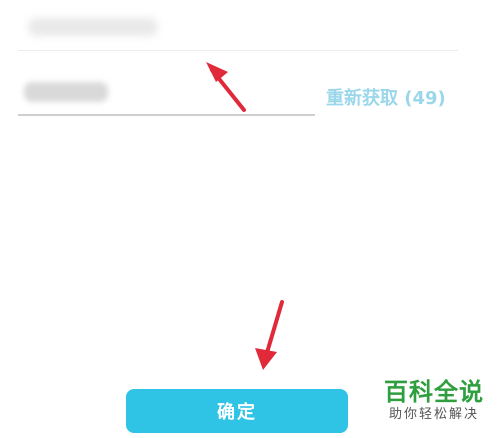  Describe the element at coordinates (238, 28) in the screenshot. I see `phone-field` at that location.